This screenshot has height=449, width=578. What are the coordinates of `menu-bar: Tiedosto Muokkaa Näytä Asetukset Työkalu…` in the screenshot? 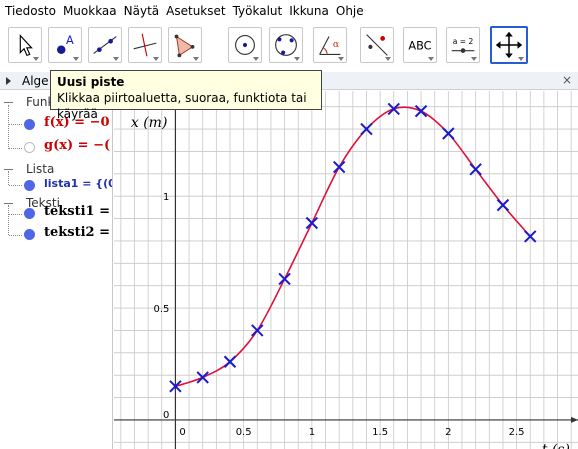 It's located at (289, 11).